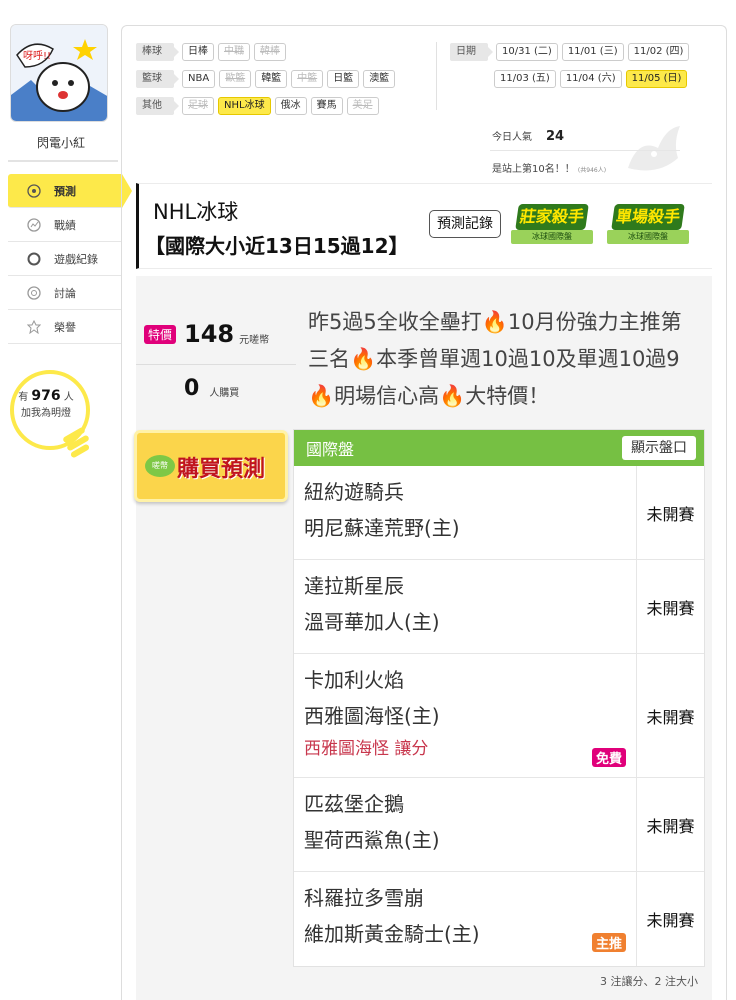 The height and width of the screenshot is (1000, 736). Describe the element at coordinates (34, 225) in the screenshot. I see `chart-icon` at that location.